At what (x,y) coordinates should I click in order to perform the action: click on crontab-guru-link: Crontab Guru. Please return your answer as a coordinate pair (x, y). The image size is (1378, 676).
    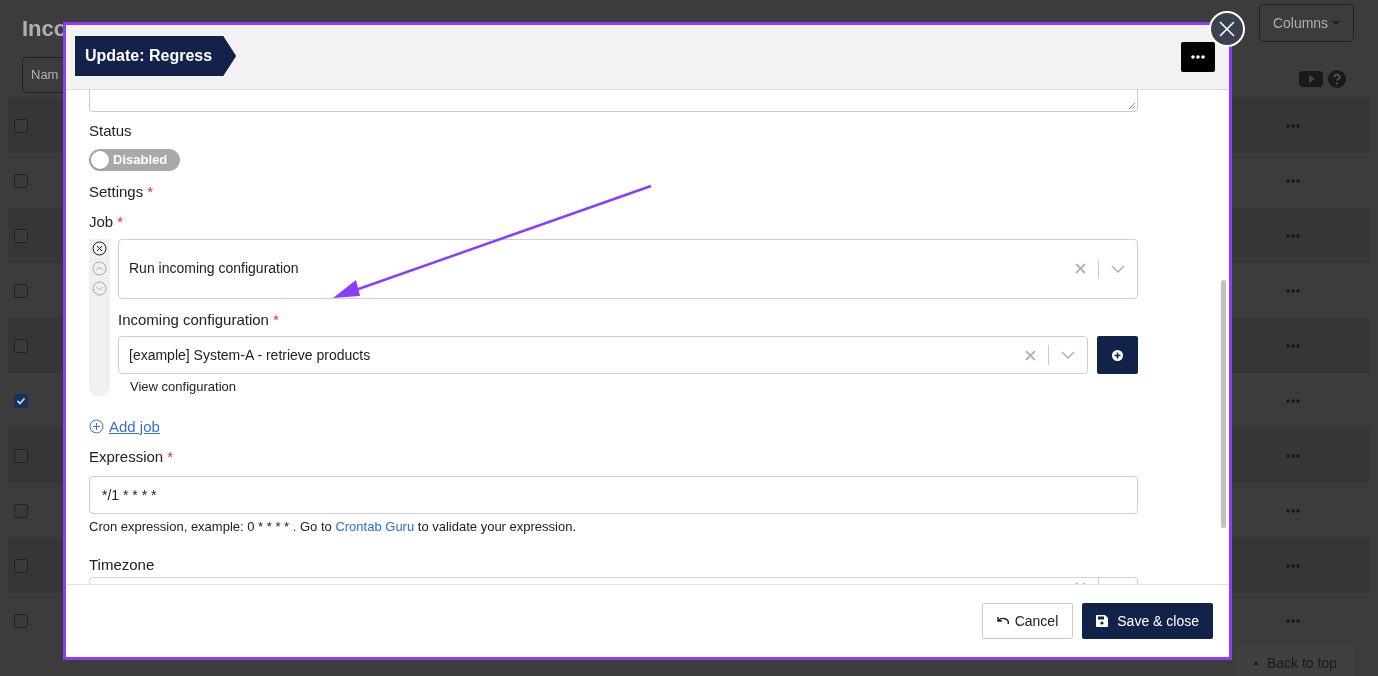
    Looking at the image, I should click on (375, 526).